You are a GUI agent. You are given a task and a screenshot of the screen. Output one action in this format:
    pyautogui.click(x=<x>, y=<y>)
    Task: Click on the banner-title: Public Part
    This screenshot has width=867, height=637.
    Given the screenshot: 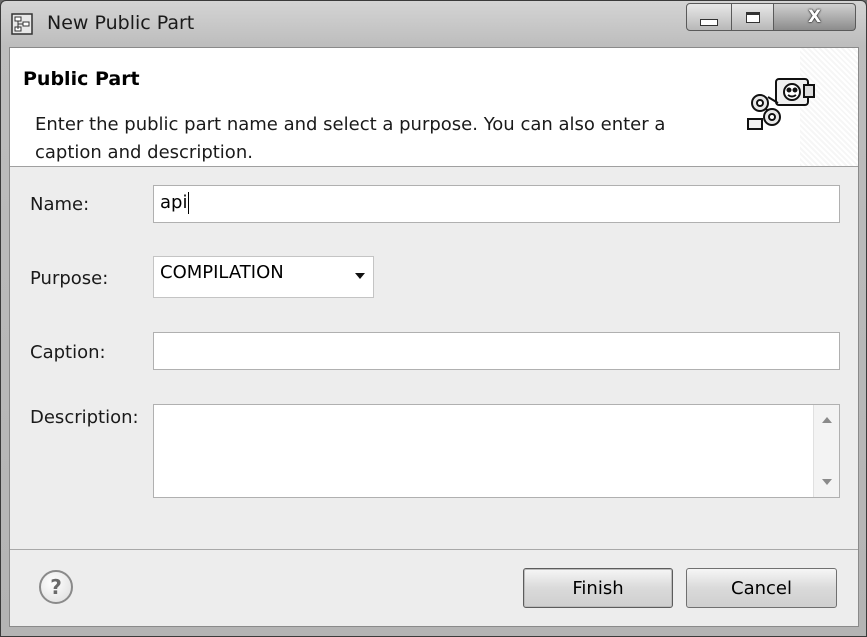 What is the action you would take?
    pyautogui.click(x=81, y=79)
    